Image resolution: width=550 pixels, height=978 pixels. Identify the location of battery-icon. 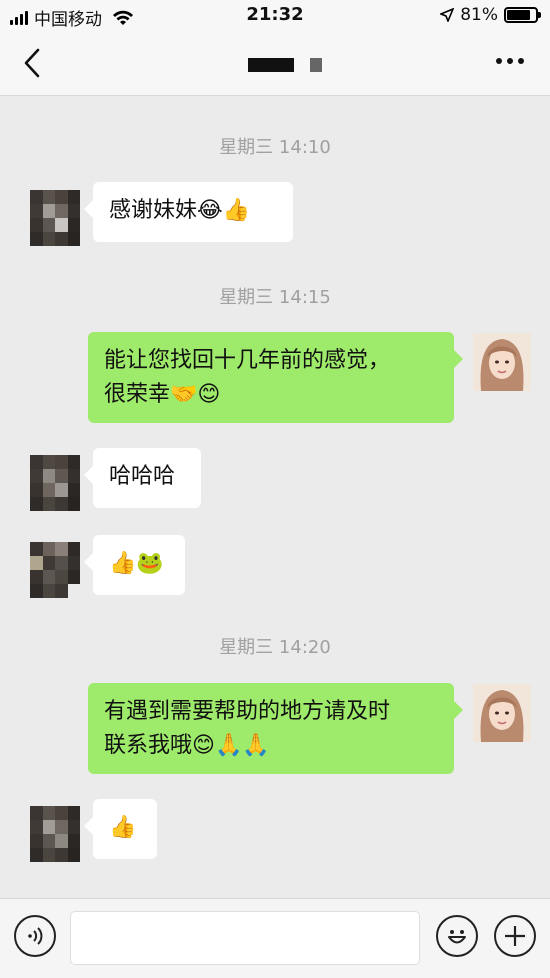
(522, 15).